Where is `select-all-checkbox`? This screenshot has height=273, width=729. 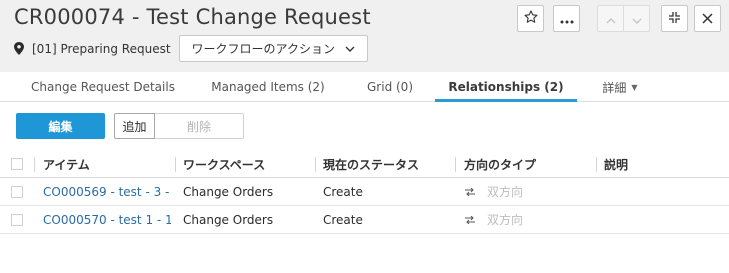 select-all-checkbox is located at coordinates (17, 164).